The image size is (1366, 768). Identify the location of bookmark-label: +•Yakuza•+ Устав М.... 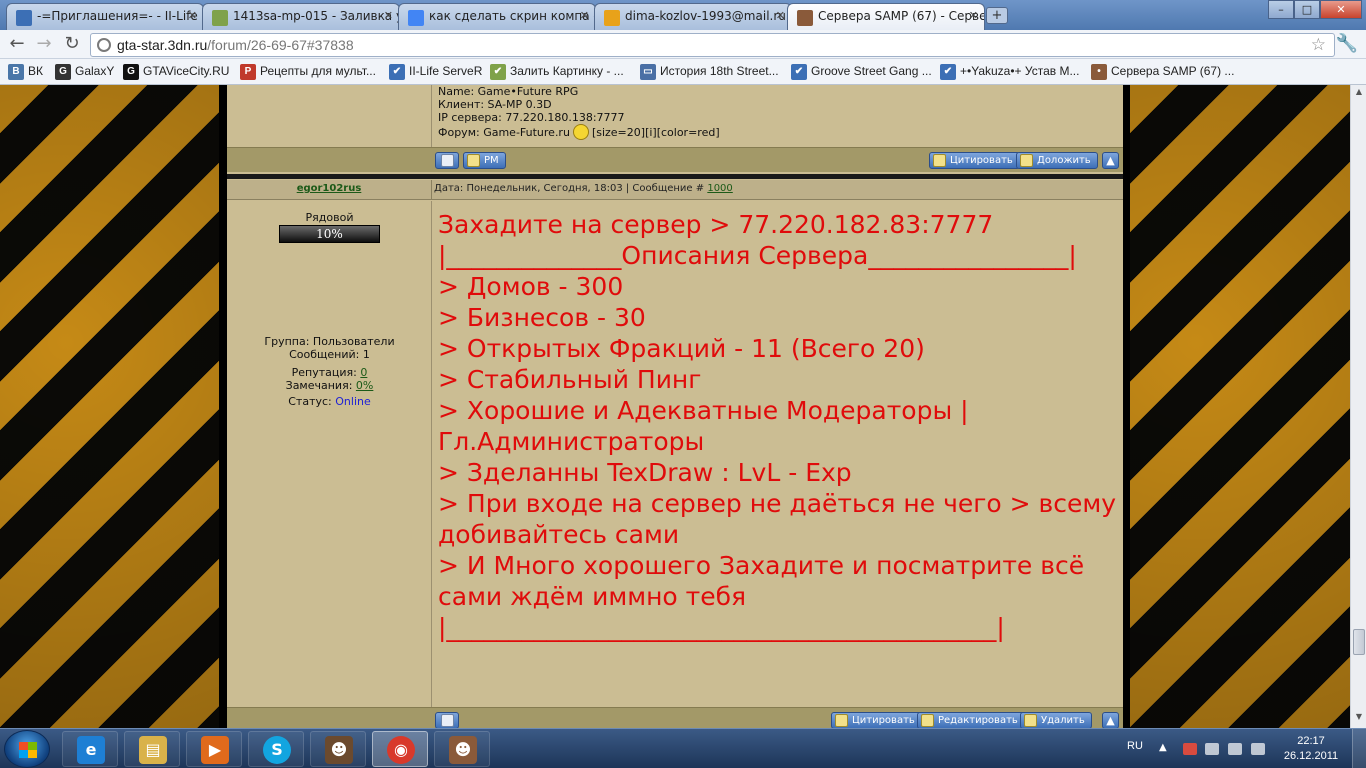
(1020, 71).